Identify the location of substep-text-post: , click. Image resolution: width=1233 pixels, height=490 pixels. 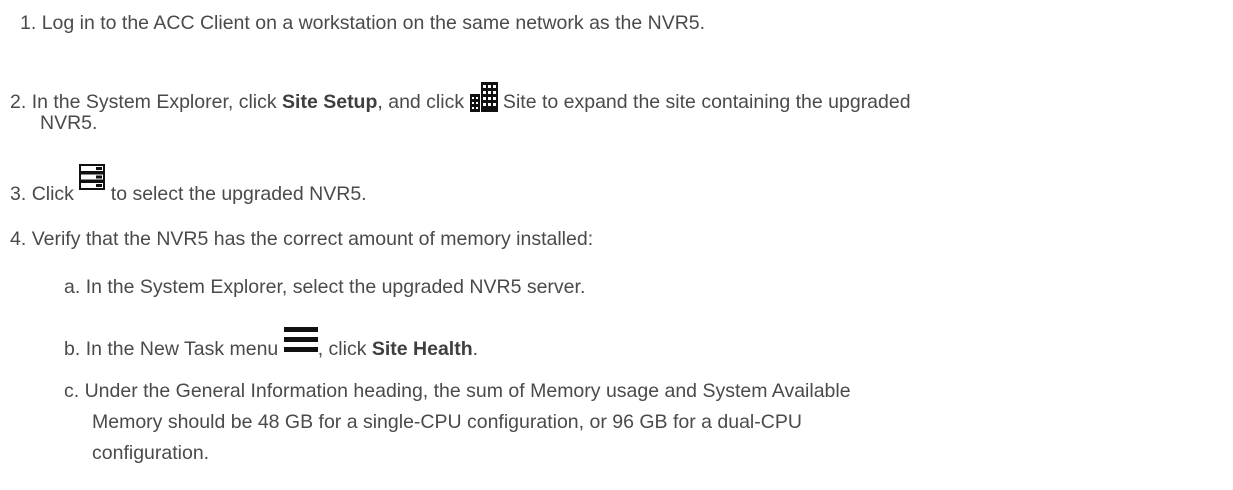
(344, 349).